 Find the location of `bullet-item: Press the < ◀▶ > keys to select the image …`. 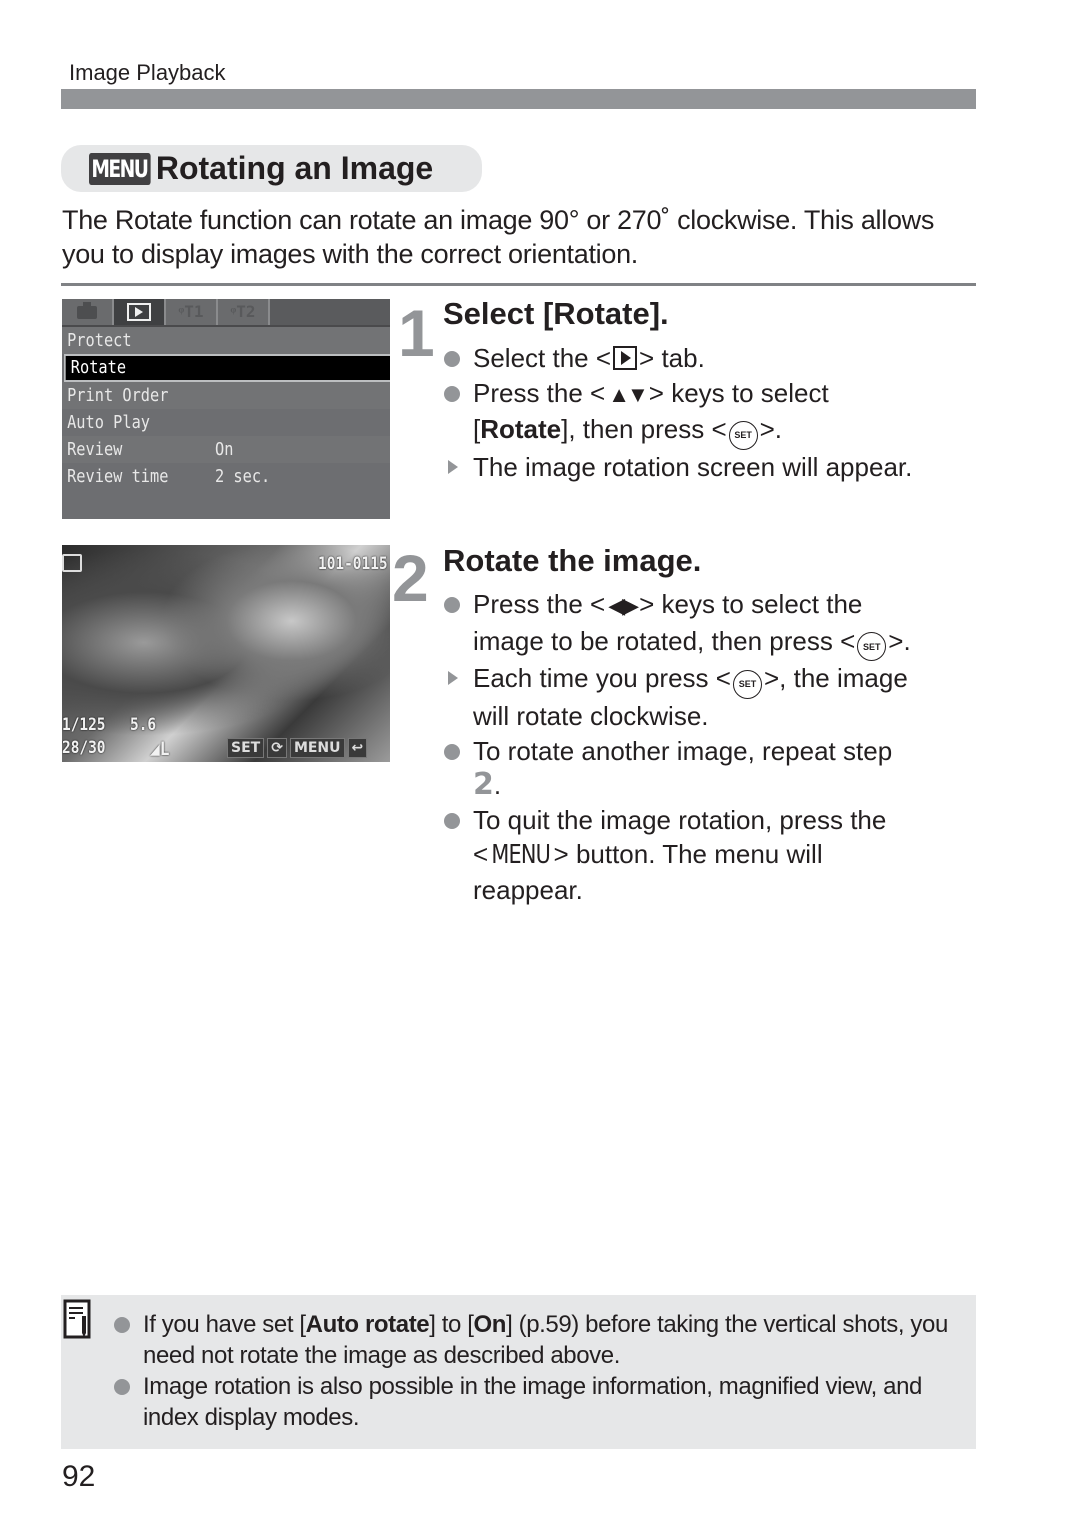

bullet-item: Press the < ◀▶ > keys to select the image … is located at coordinates (713, 624).